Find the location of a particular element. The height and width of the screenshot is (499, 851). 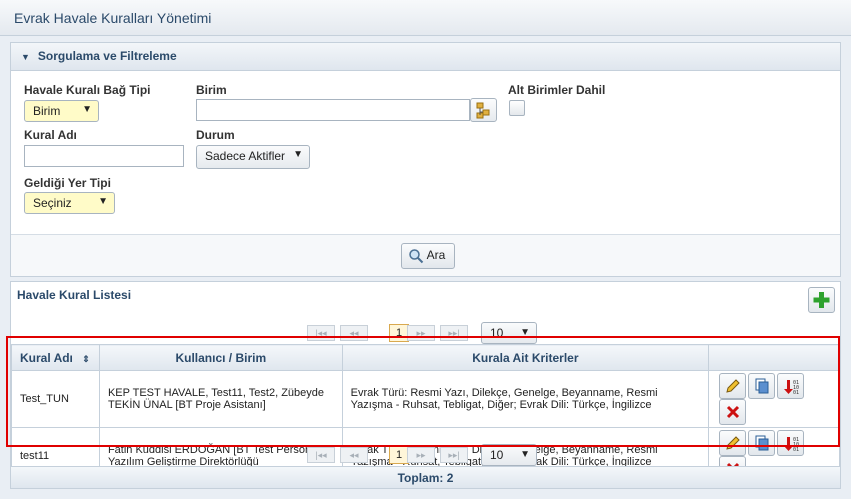

triangle-down-icon: ▼ is located at coordinates (25, 57).